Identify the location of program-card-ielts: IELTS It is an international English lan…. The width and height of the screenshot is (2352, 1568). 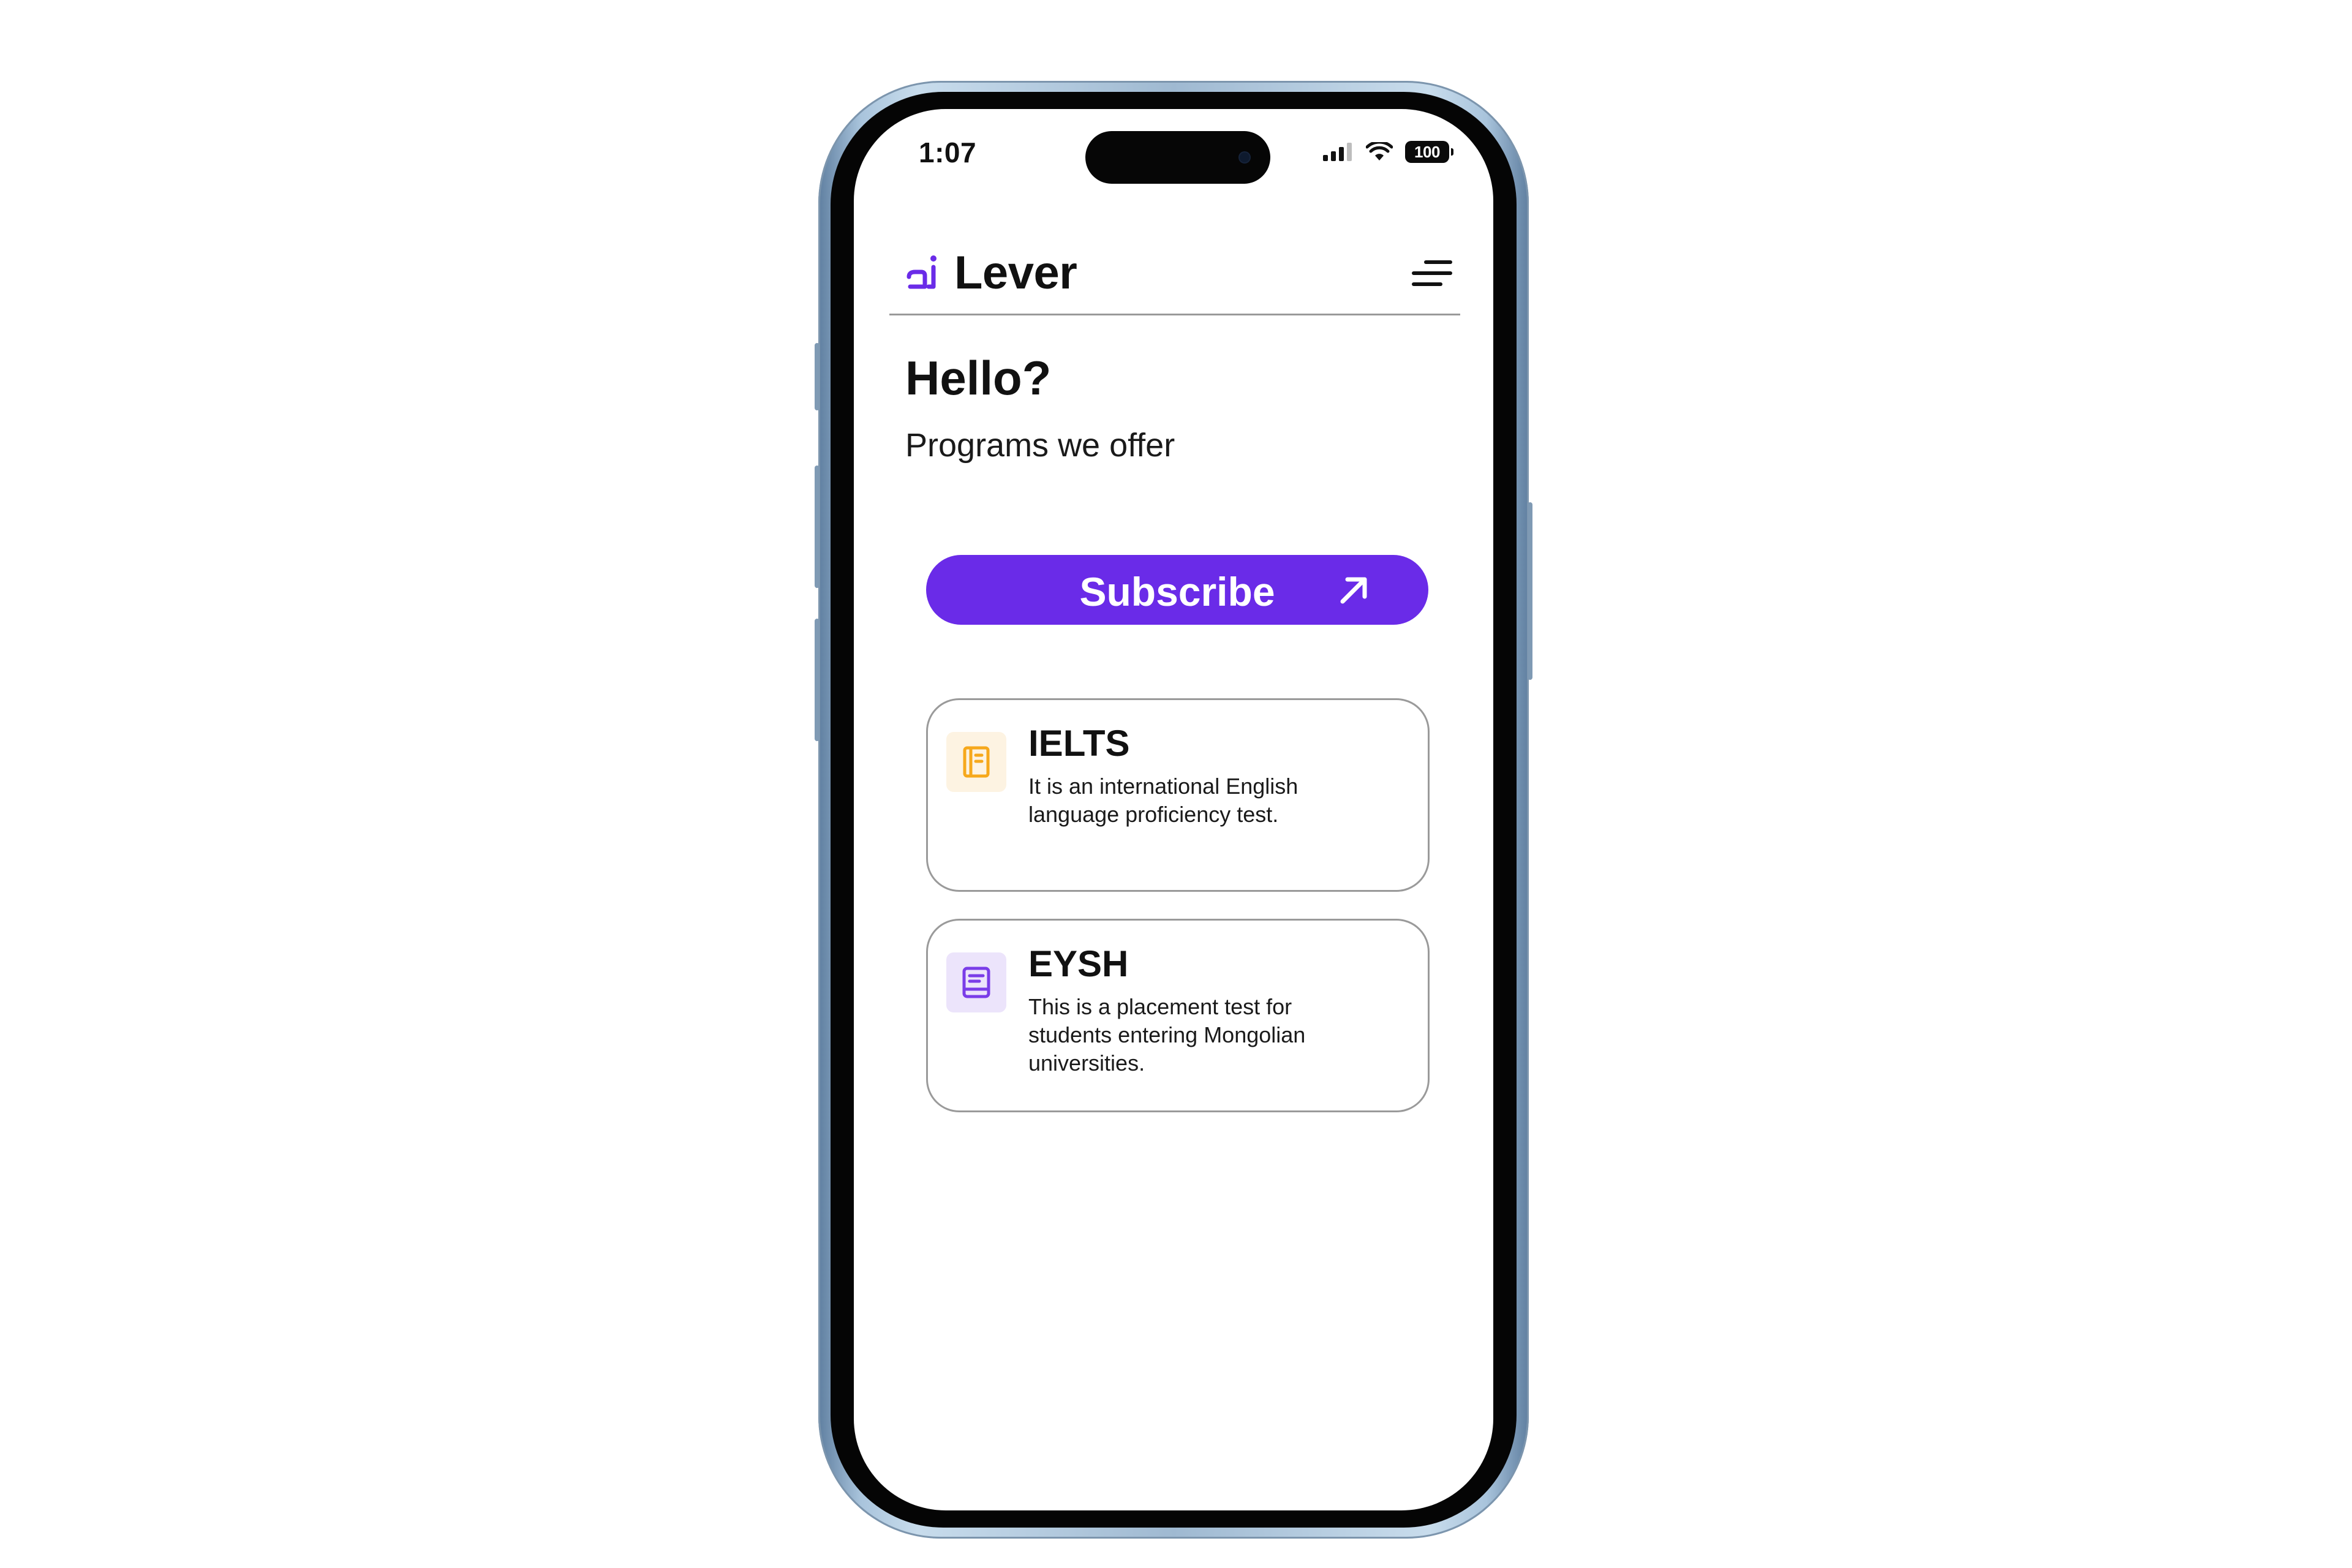
(1178, 795).